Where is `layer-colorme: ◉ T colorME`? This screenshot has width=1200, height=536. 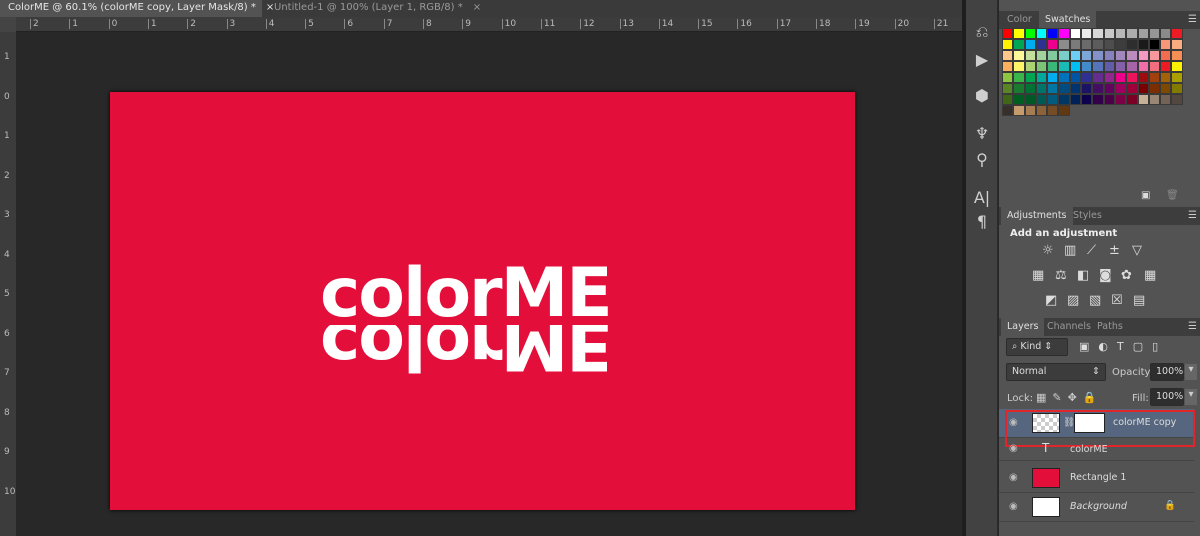
layer-colorme: ◉ T colorME is located at coordinates (1096, 450).